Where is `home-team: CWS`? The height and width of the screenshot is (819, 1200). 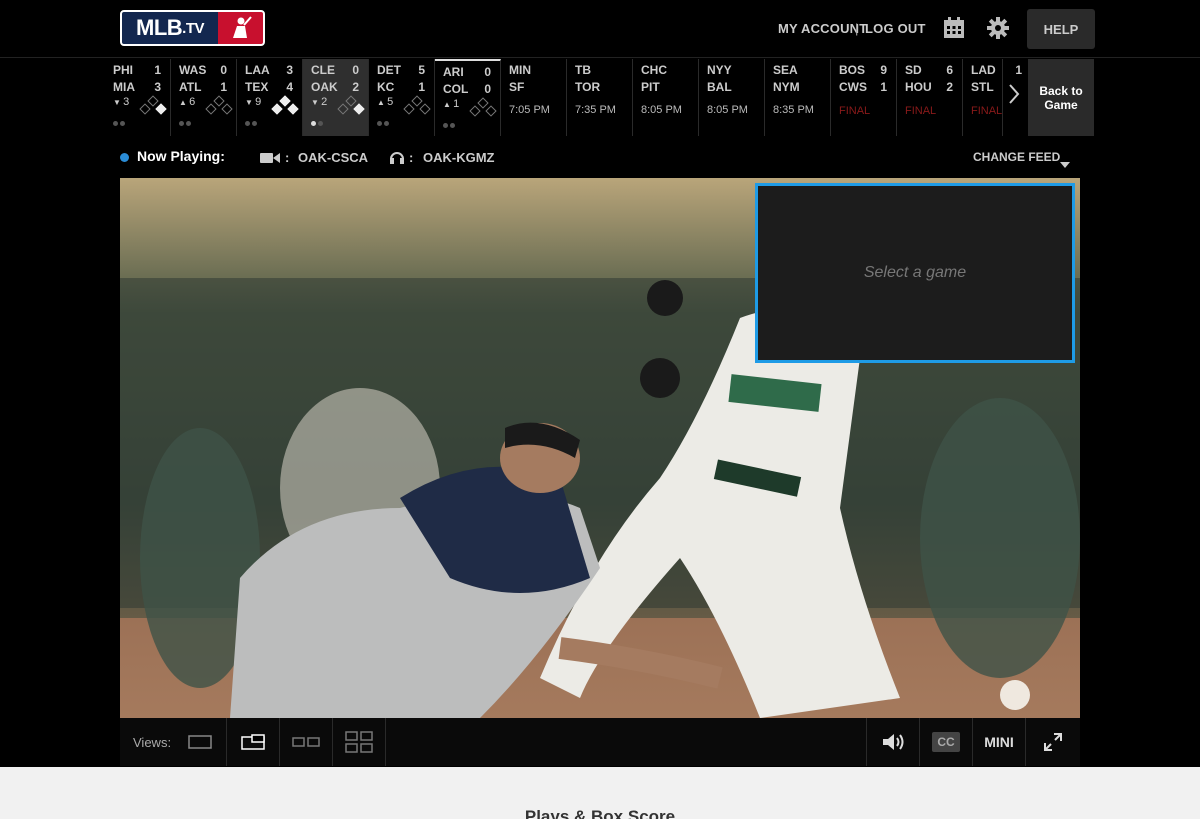 home-team: CWS is located at coordinates (853, 87).